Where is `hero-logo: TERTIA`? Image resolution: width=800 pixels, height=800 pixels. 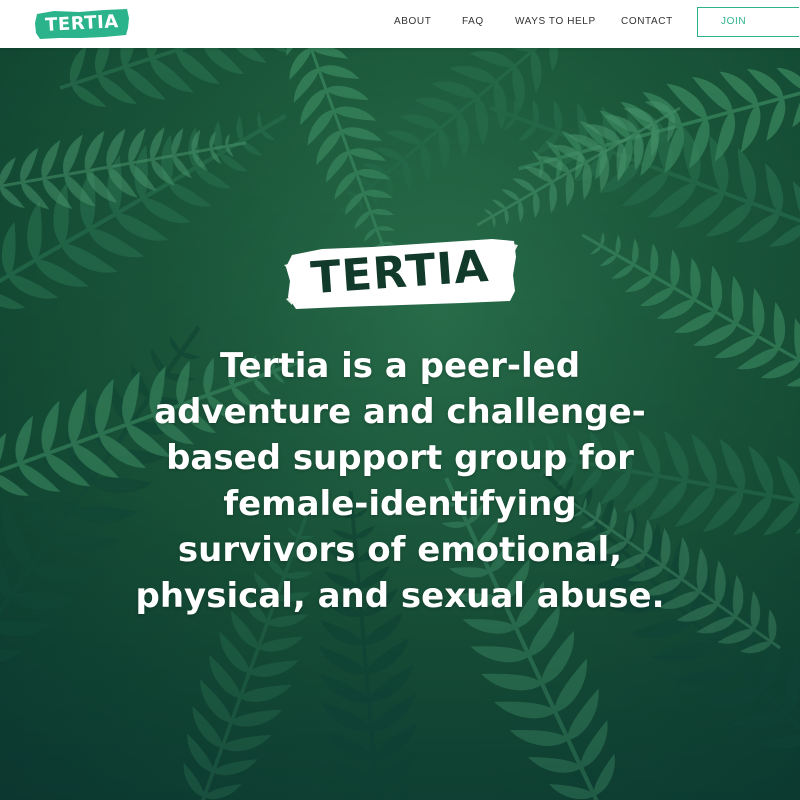 hero-logo: TERTIA is located at coordinates (400, 273).